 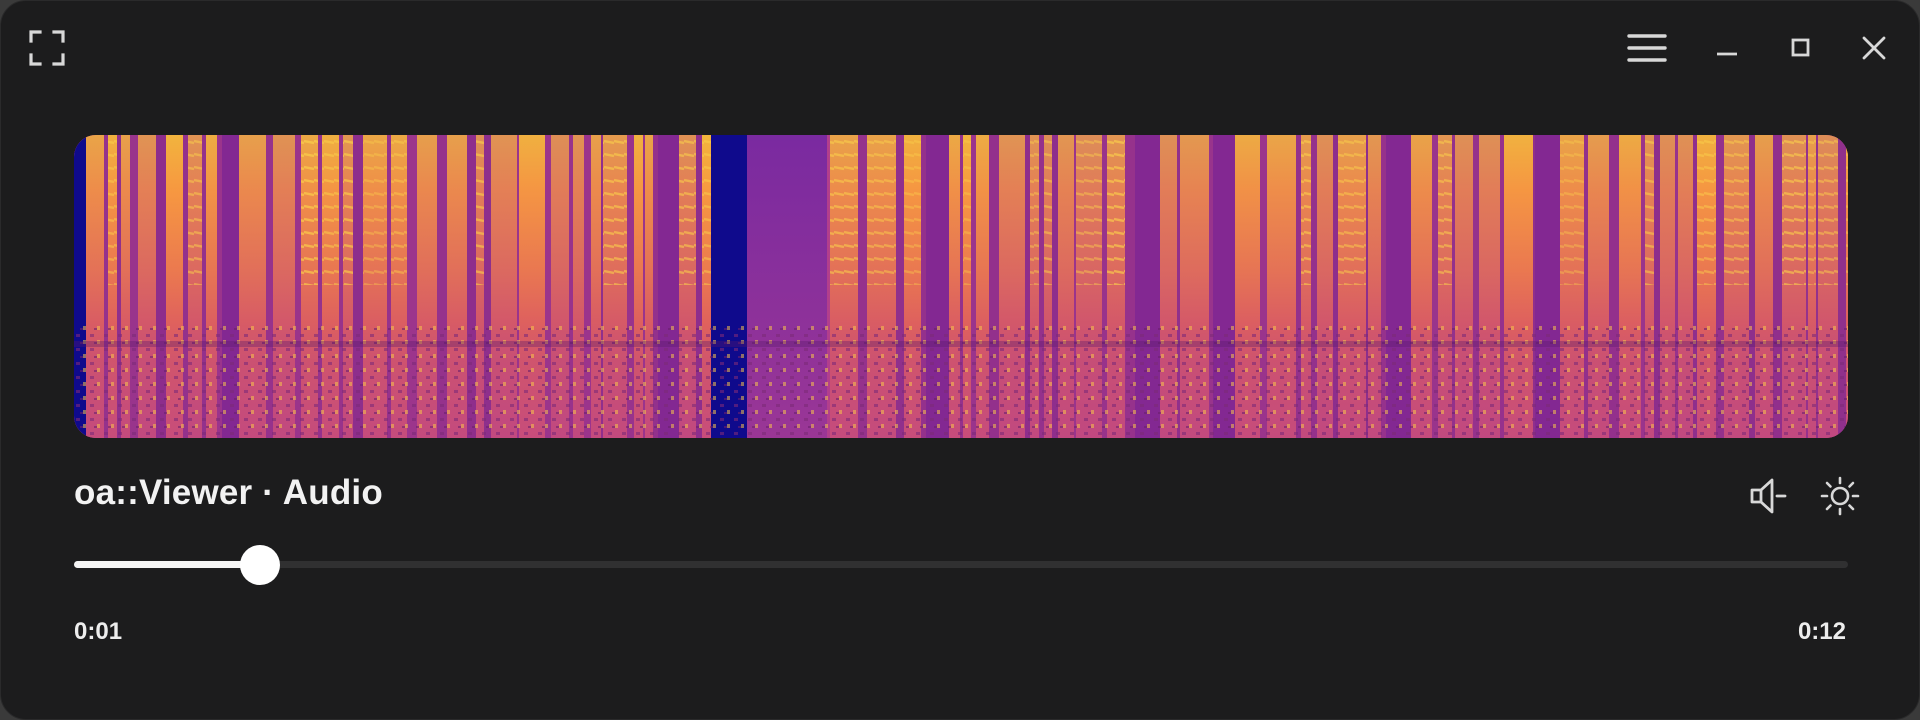 I want to click on hamburger-menu-icon, so click(x=1647, y=48).